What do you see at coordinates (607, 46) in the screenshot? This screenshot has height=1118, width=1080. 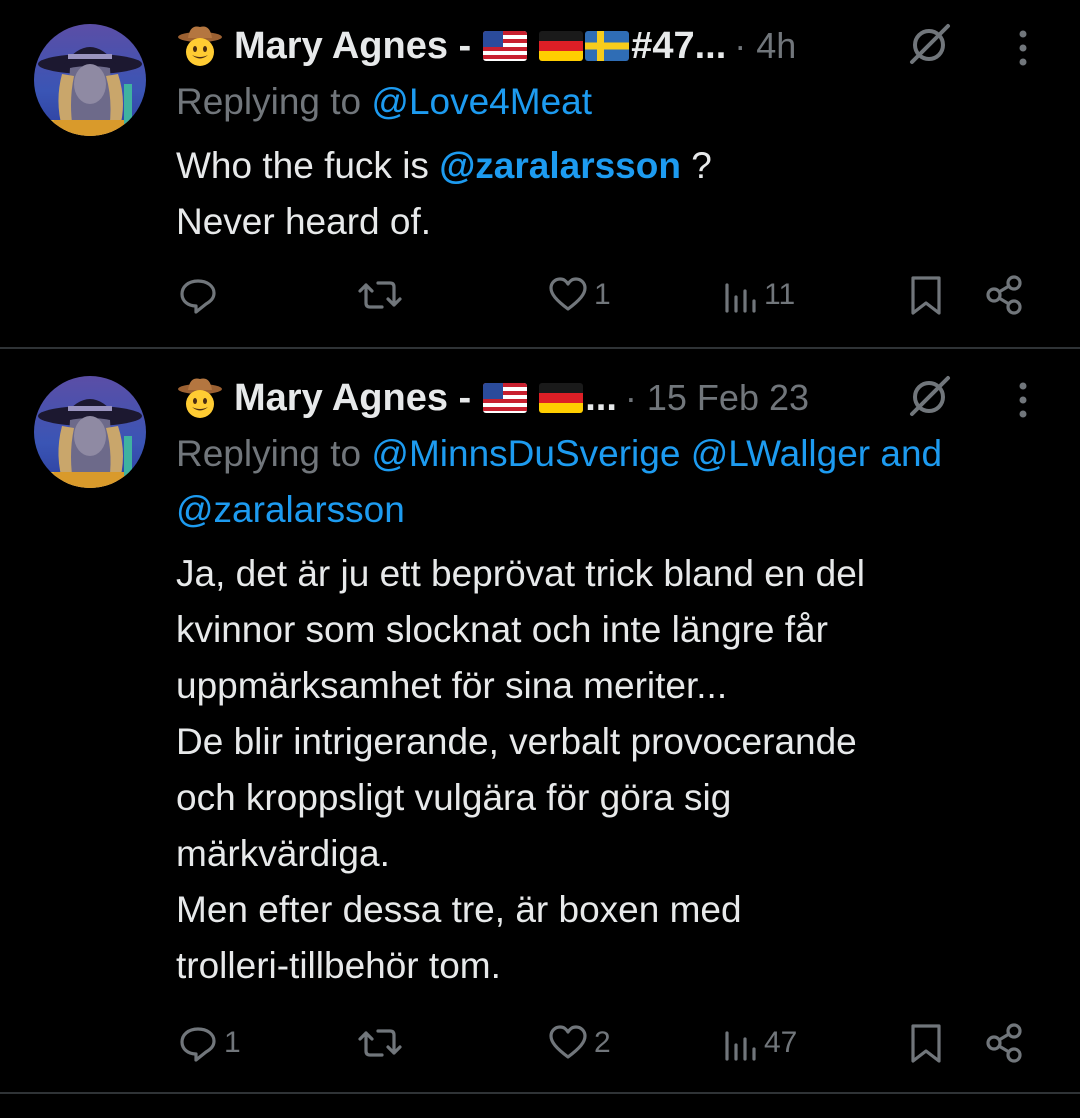 I see `sweden-flag-icon` at bounding box center [607, 46].